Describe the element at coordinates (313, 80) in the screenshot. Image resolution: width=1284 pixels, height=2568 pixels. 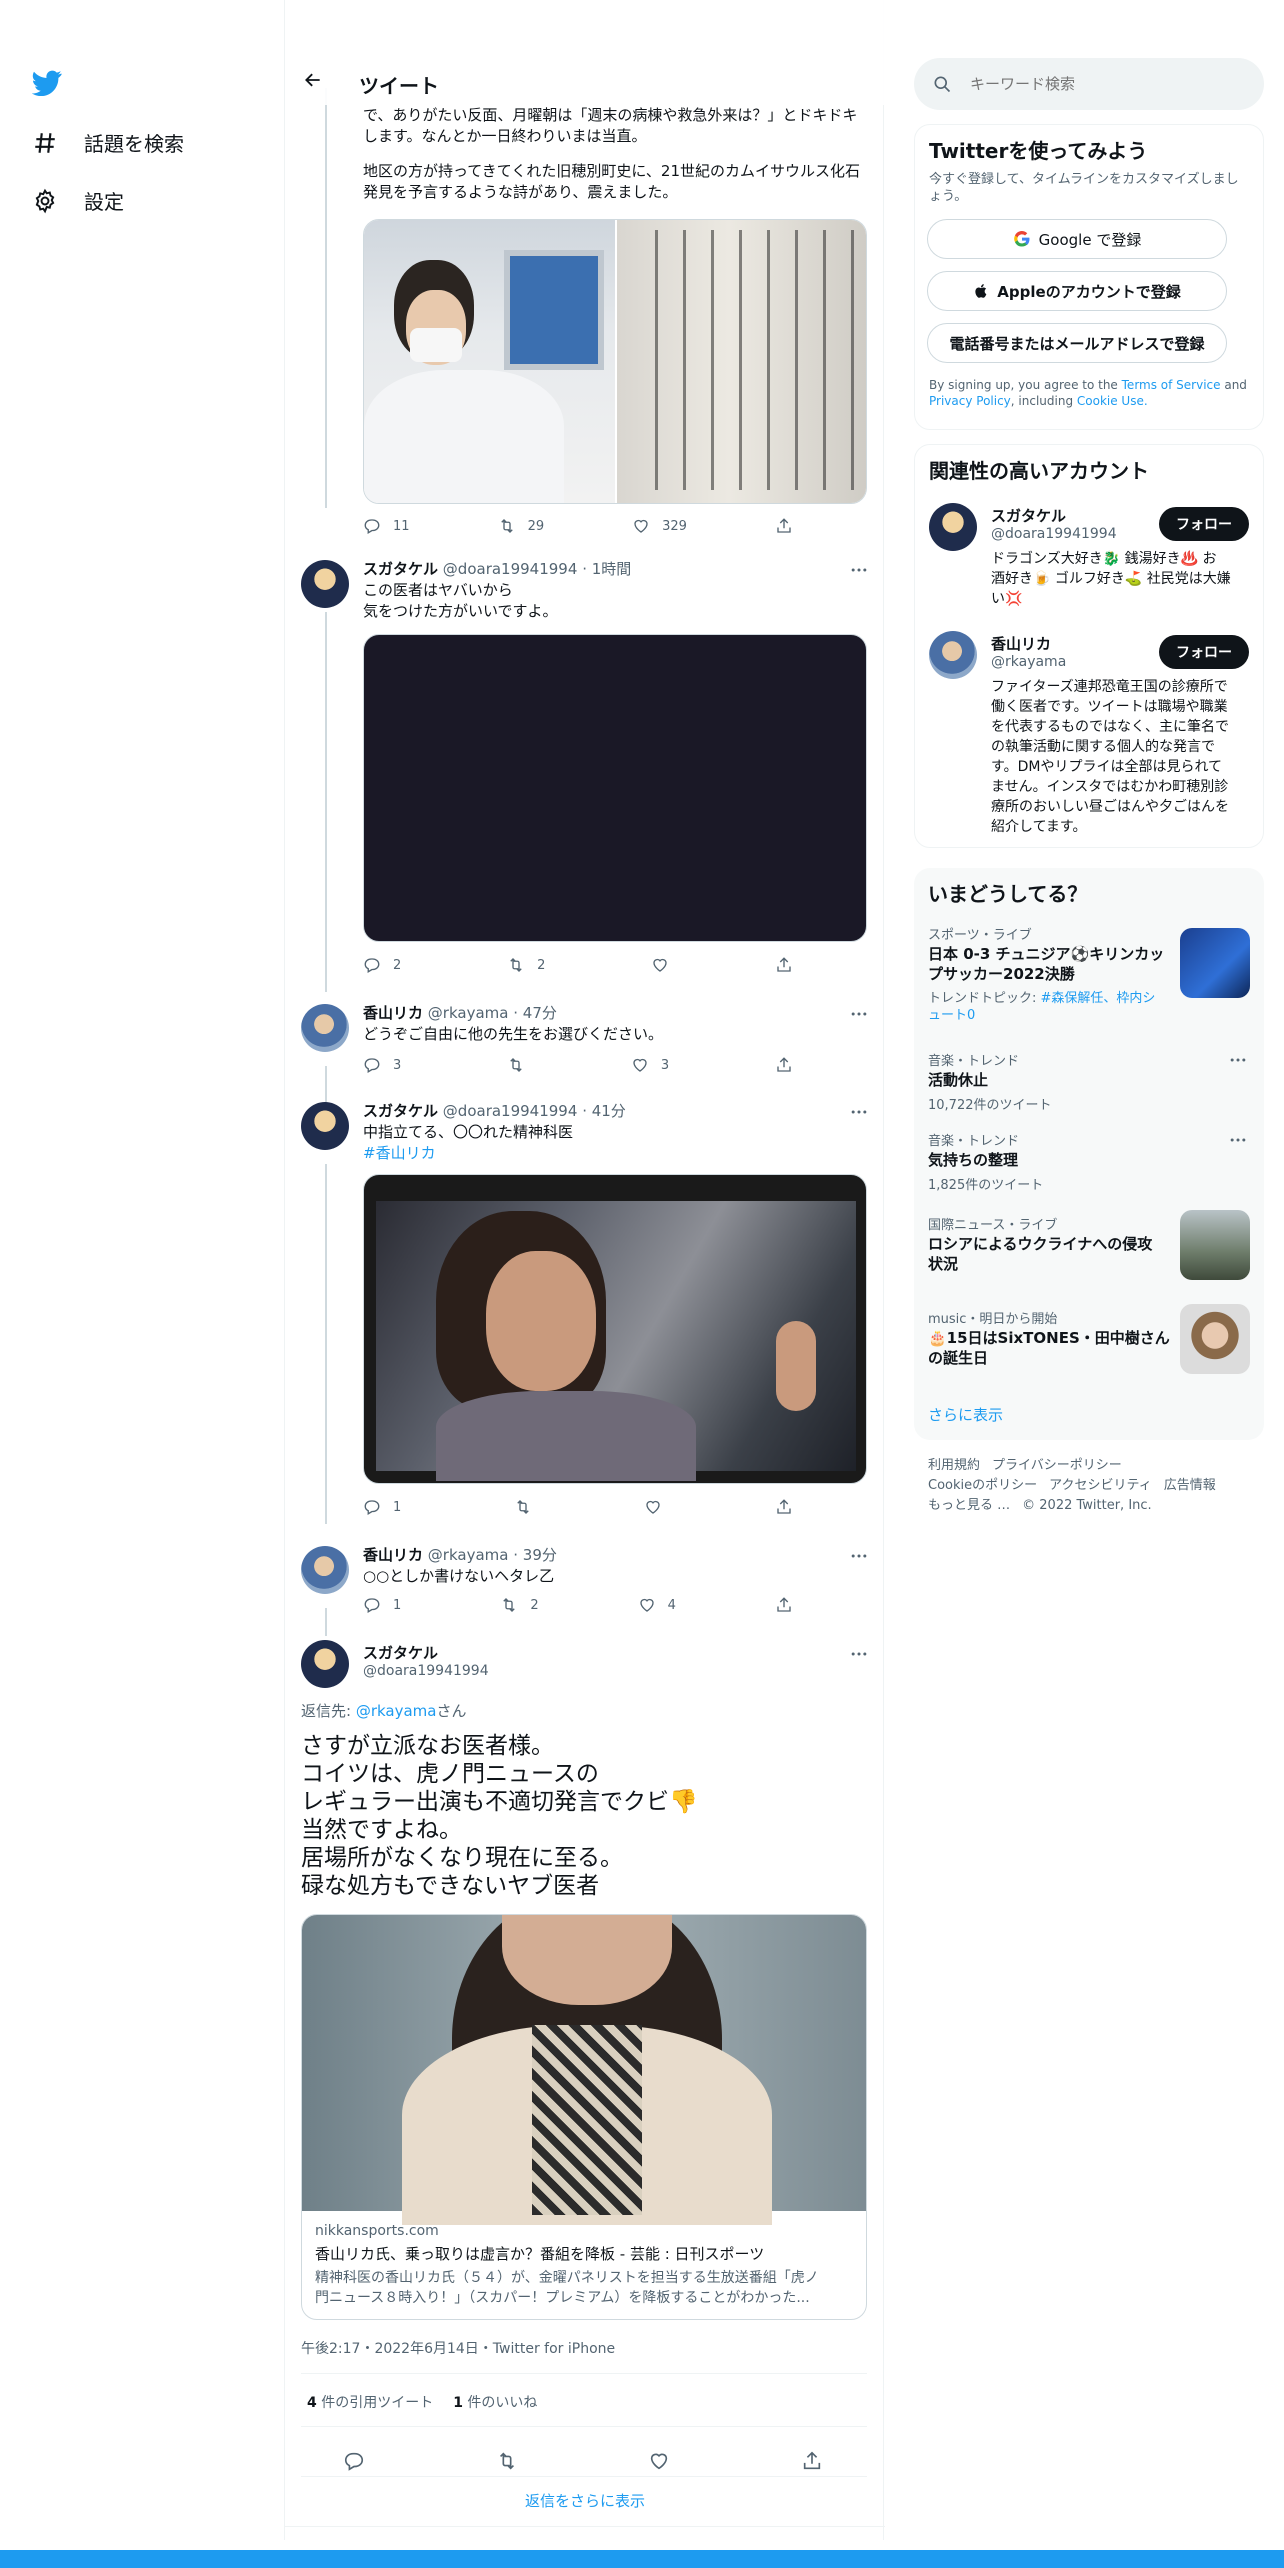
I see `back-arrow-icon` at that location.